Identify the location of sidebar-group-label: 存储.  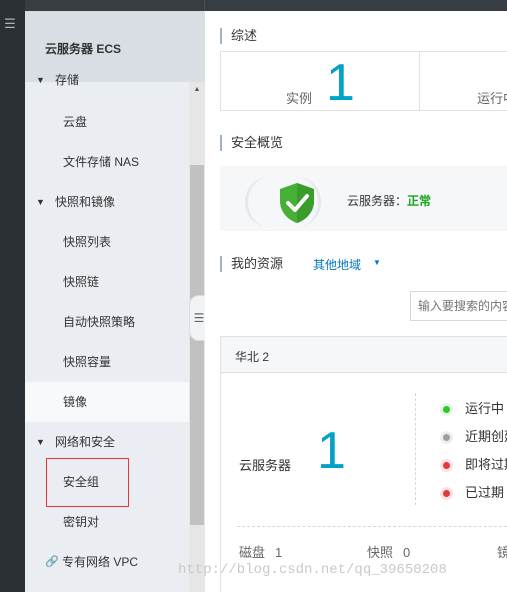
(67, 80).